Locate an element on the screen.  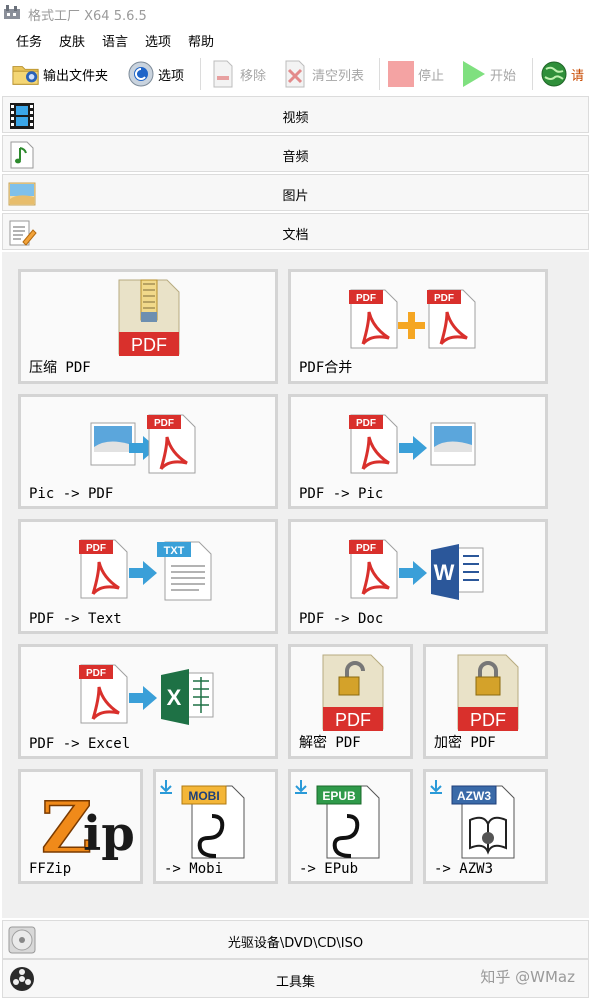
menu-options: 选项 is located at coordinates (158, 40).